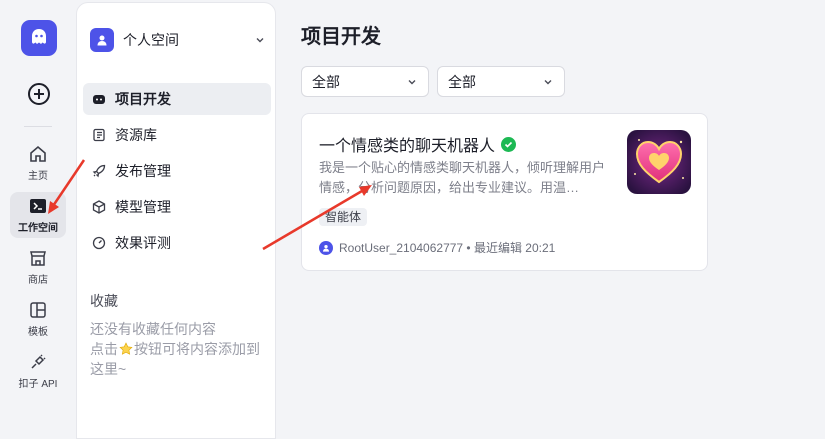  Describe the element at coordinates (180, 359) in the screenshot. I see `favorites-empty-line: 点击 按钮可将内容添加到这里~` at that location.